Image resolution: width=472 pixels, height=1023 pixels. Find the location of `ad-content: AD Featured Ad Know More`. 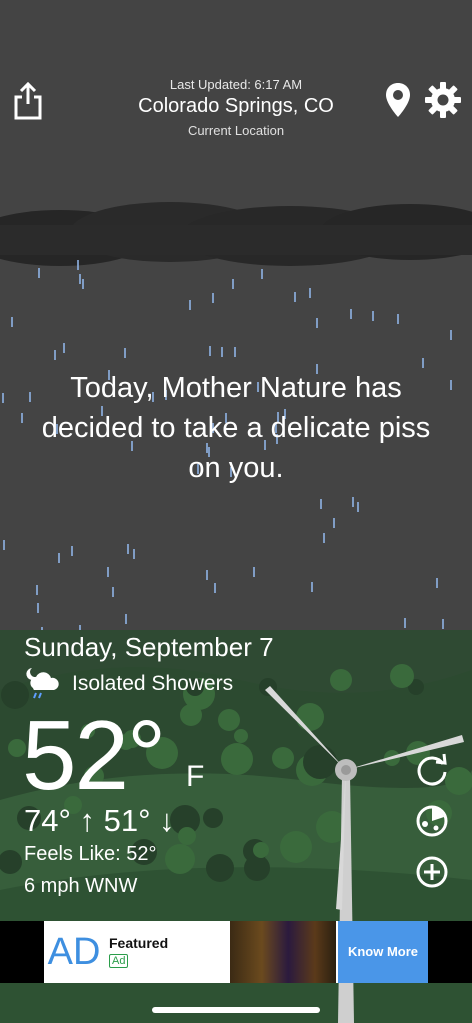

ad-content: AD Featured Ad Know More is located at coordinates (236, 952).